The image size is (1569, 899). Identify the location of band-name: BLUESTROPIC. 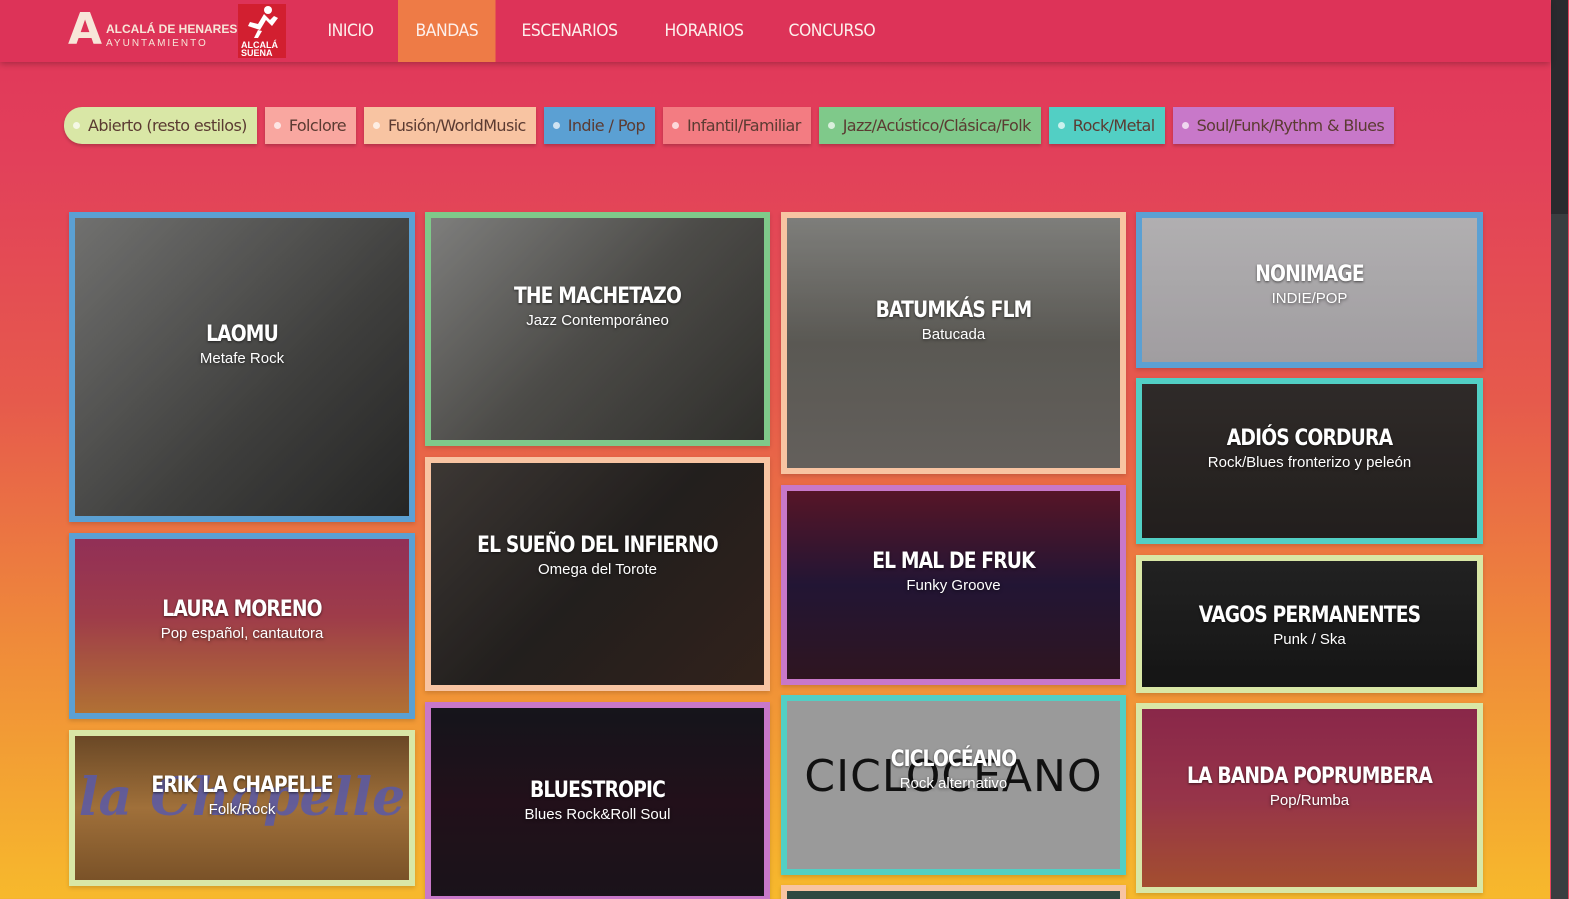
(597, 790).